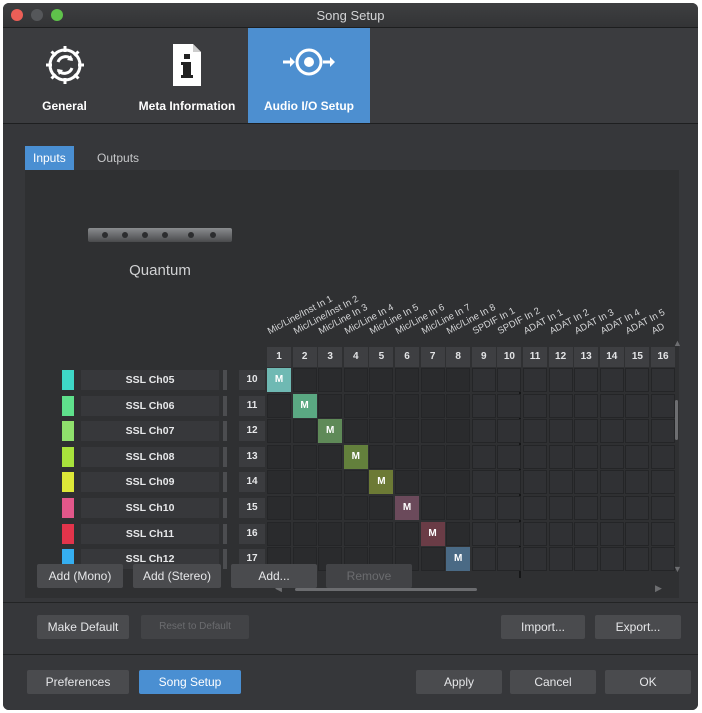  What do you see at coordinates (386, 589) in the screenshot?
I see `horizontal-scroll-thumb` at bounding box center [386, 589].